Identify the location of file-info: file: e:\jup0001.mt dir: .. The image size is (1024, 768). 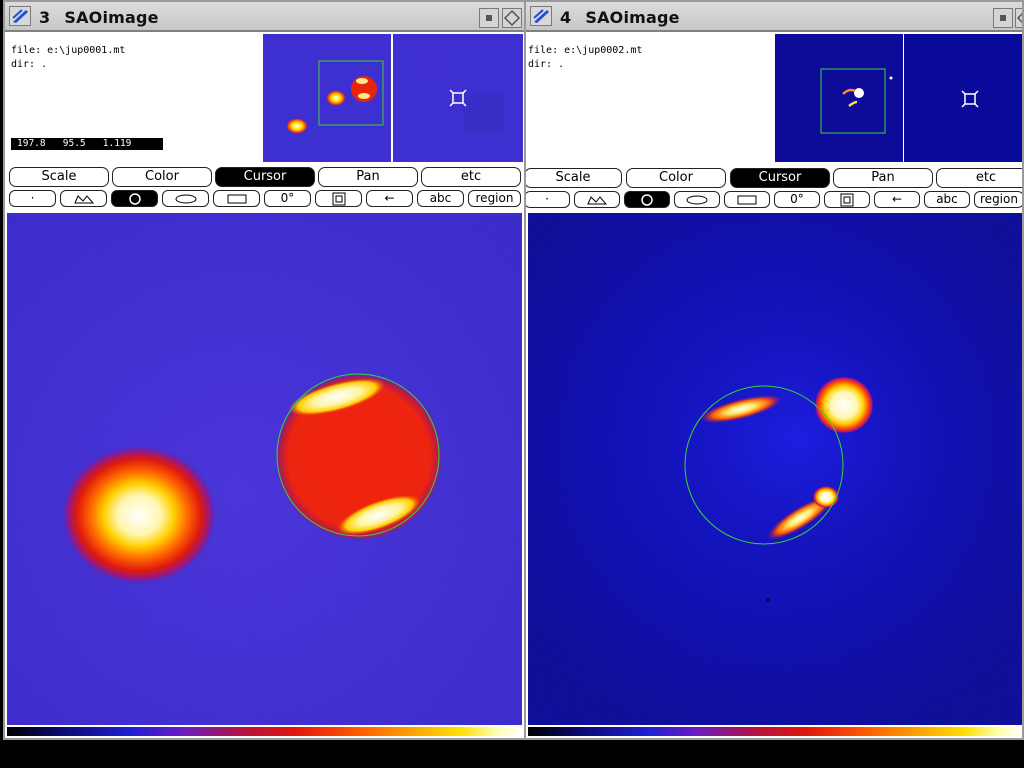
(68, 58).